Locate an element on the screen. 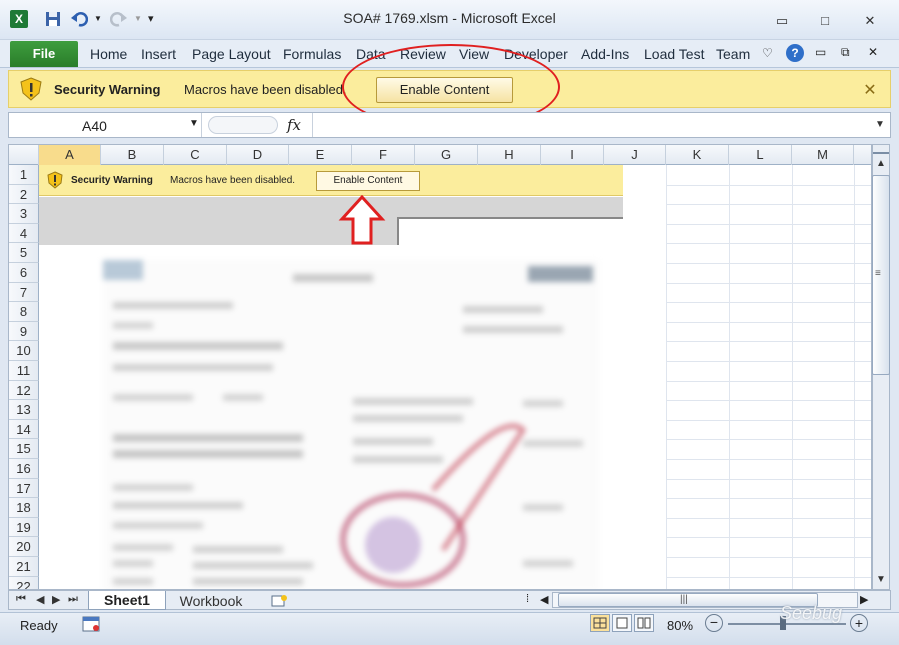  embedded-enable-content-button: Enable Content is located at coordinates (368, 181).